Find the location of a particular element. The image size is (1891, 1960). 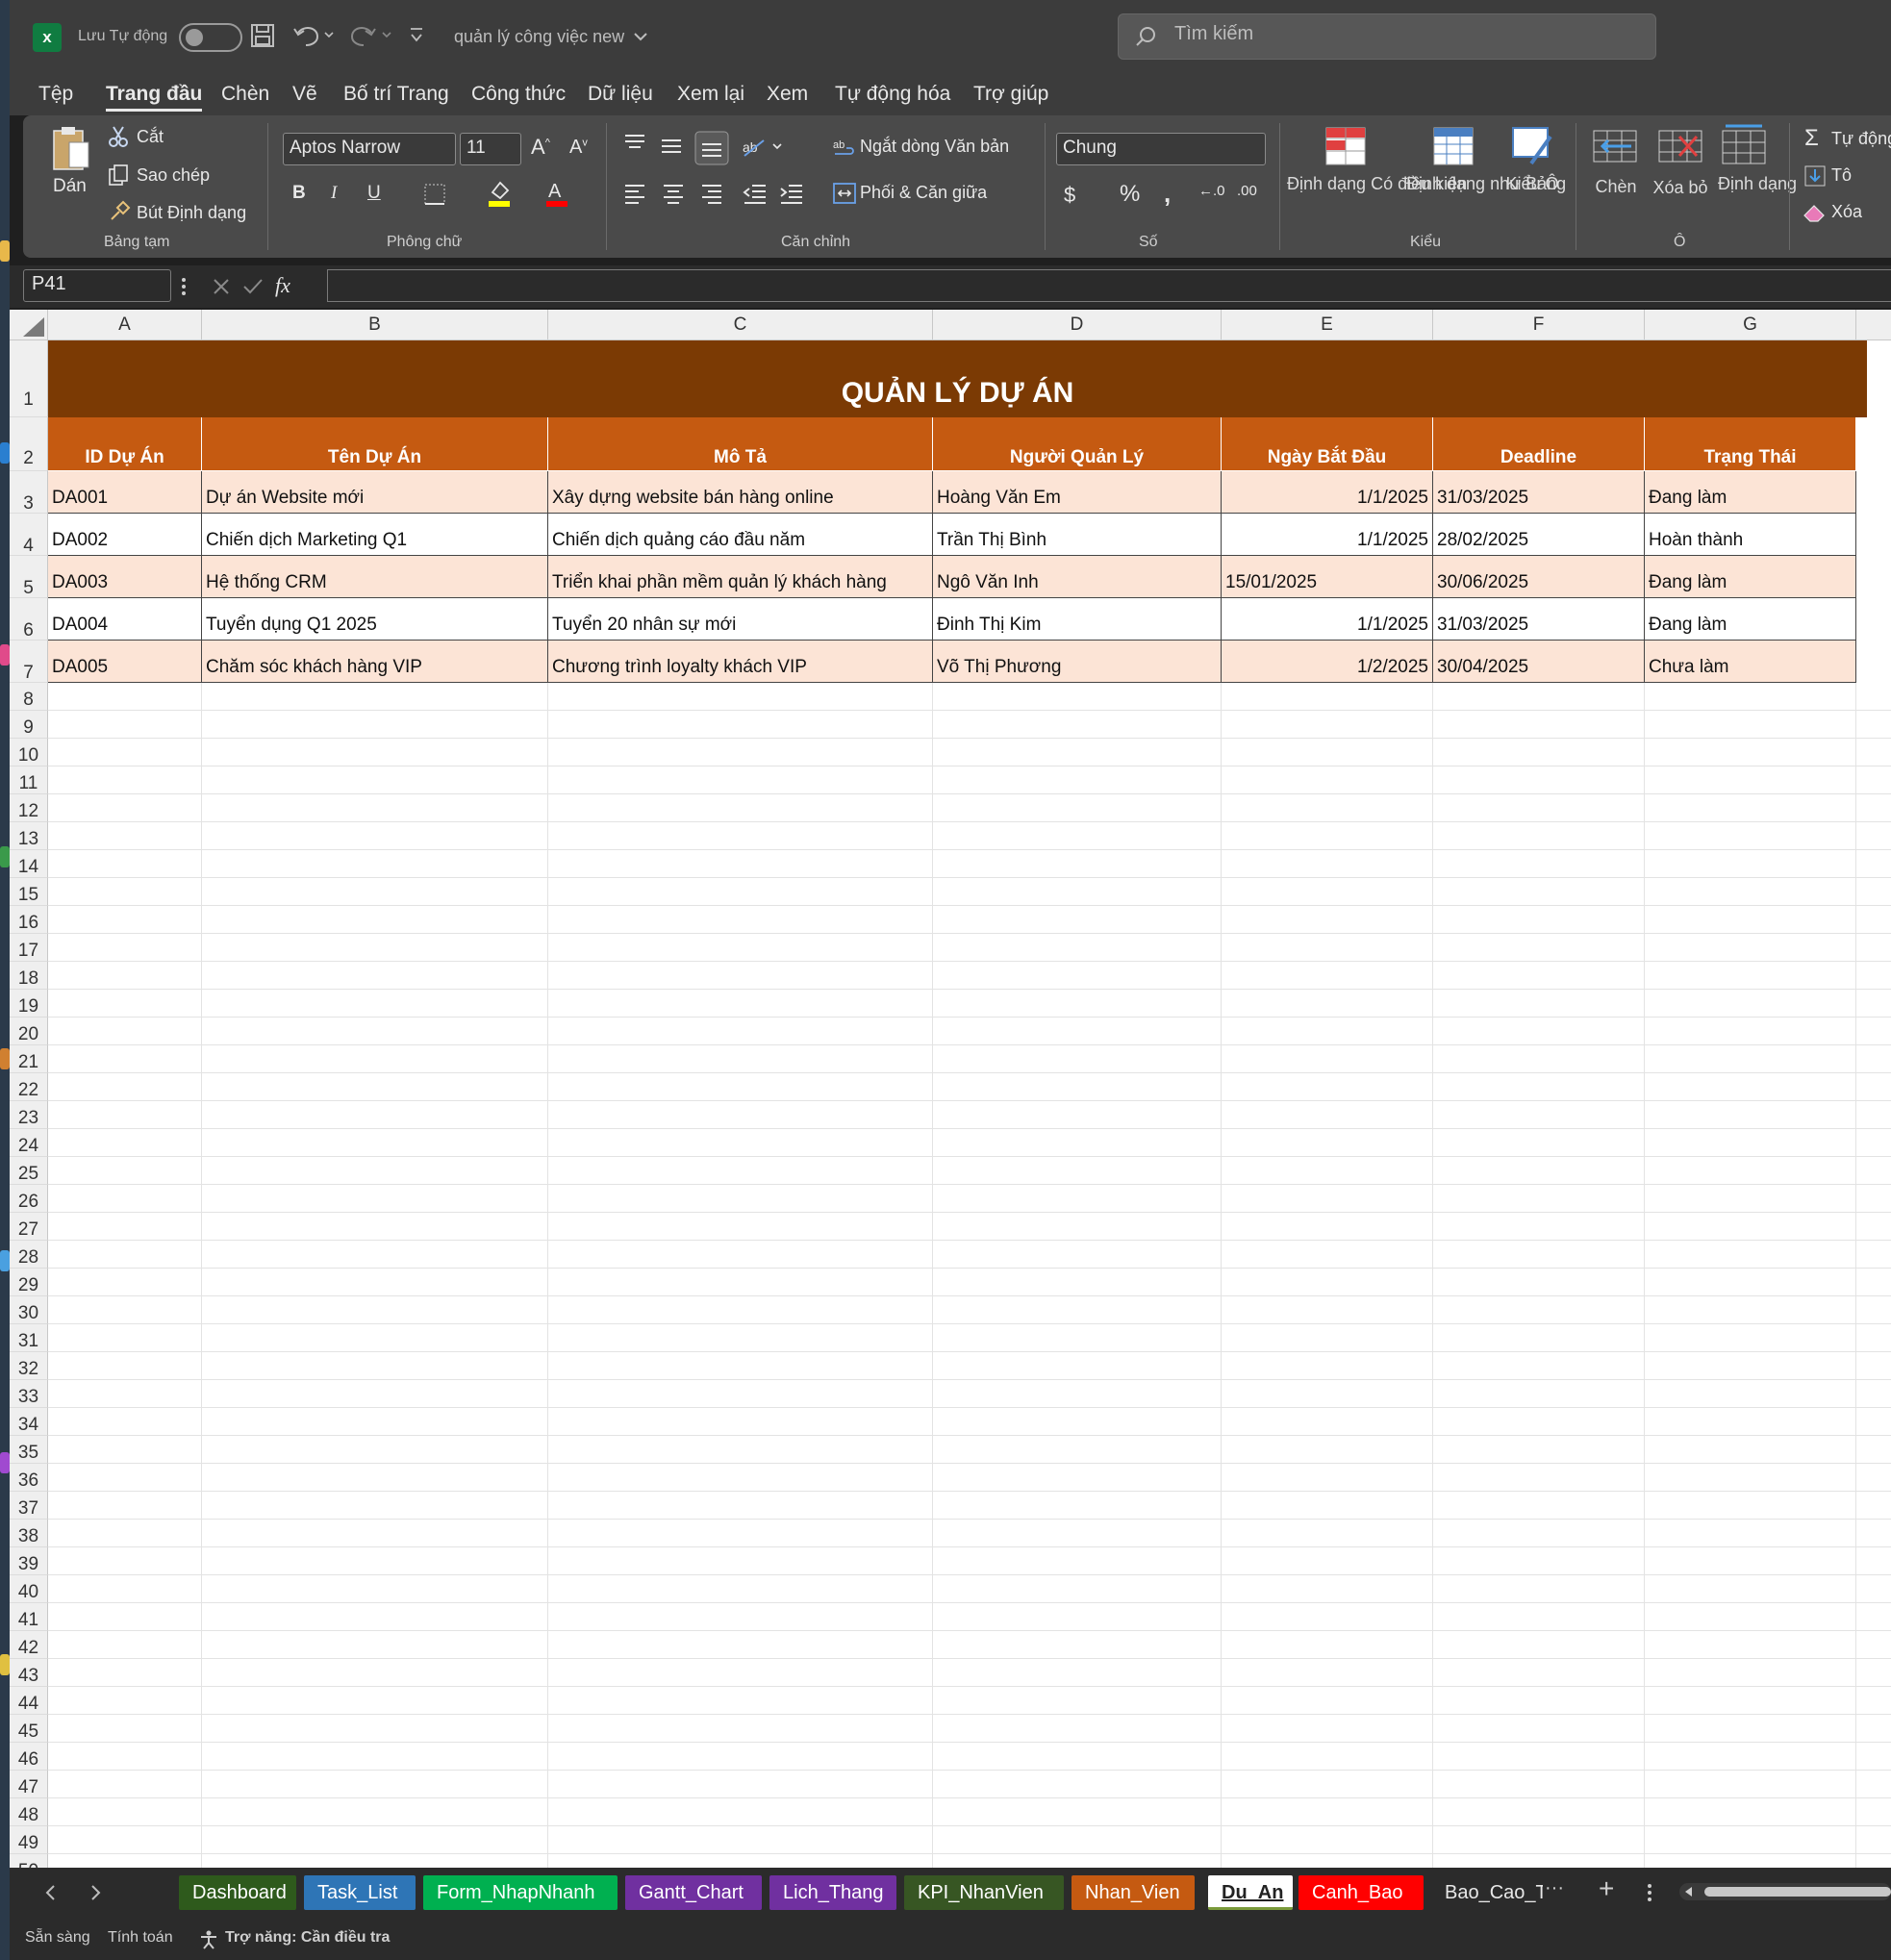

table-cell: Dự án Website mới is located at coordinates (375, 492).